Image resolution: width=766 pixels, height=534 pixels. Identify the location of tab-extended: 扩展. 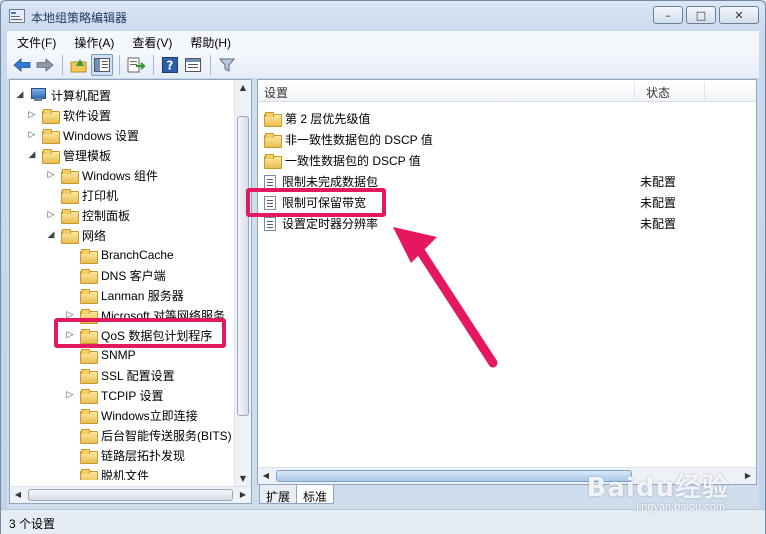
(278, 494).